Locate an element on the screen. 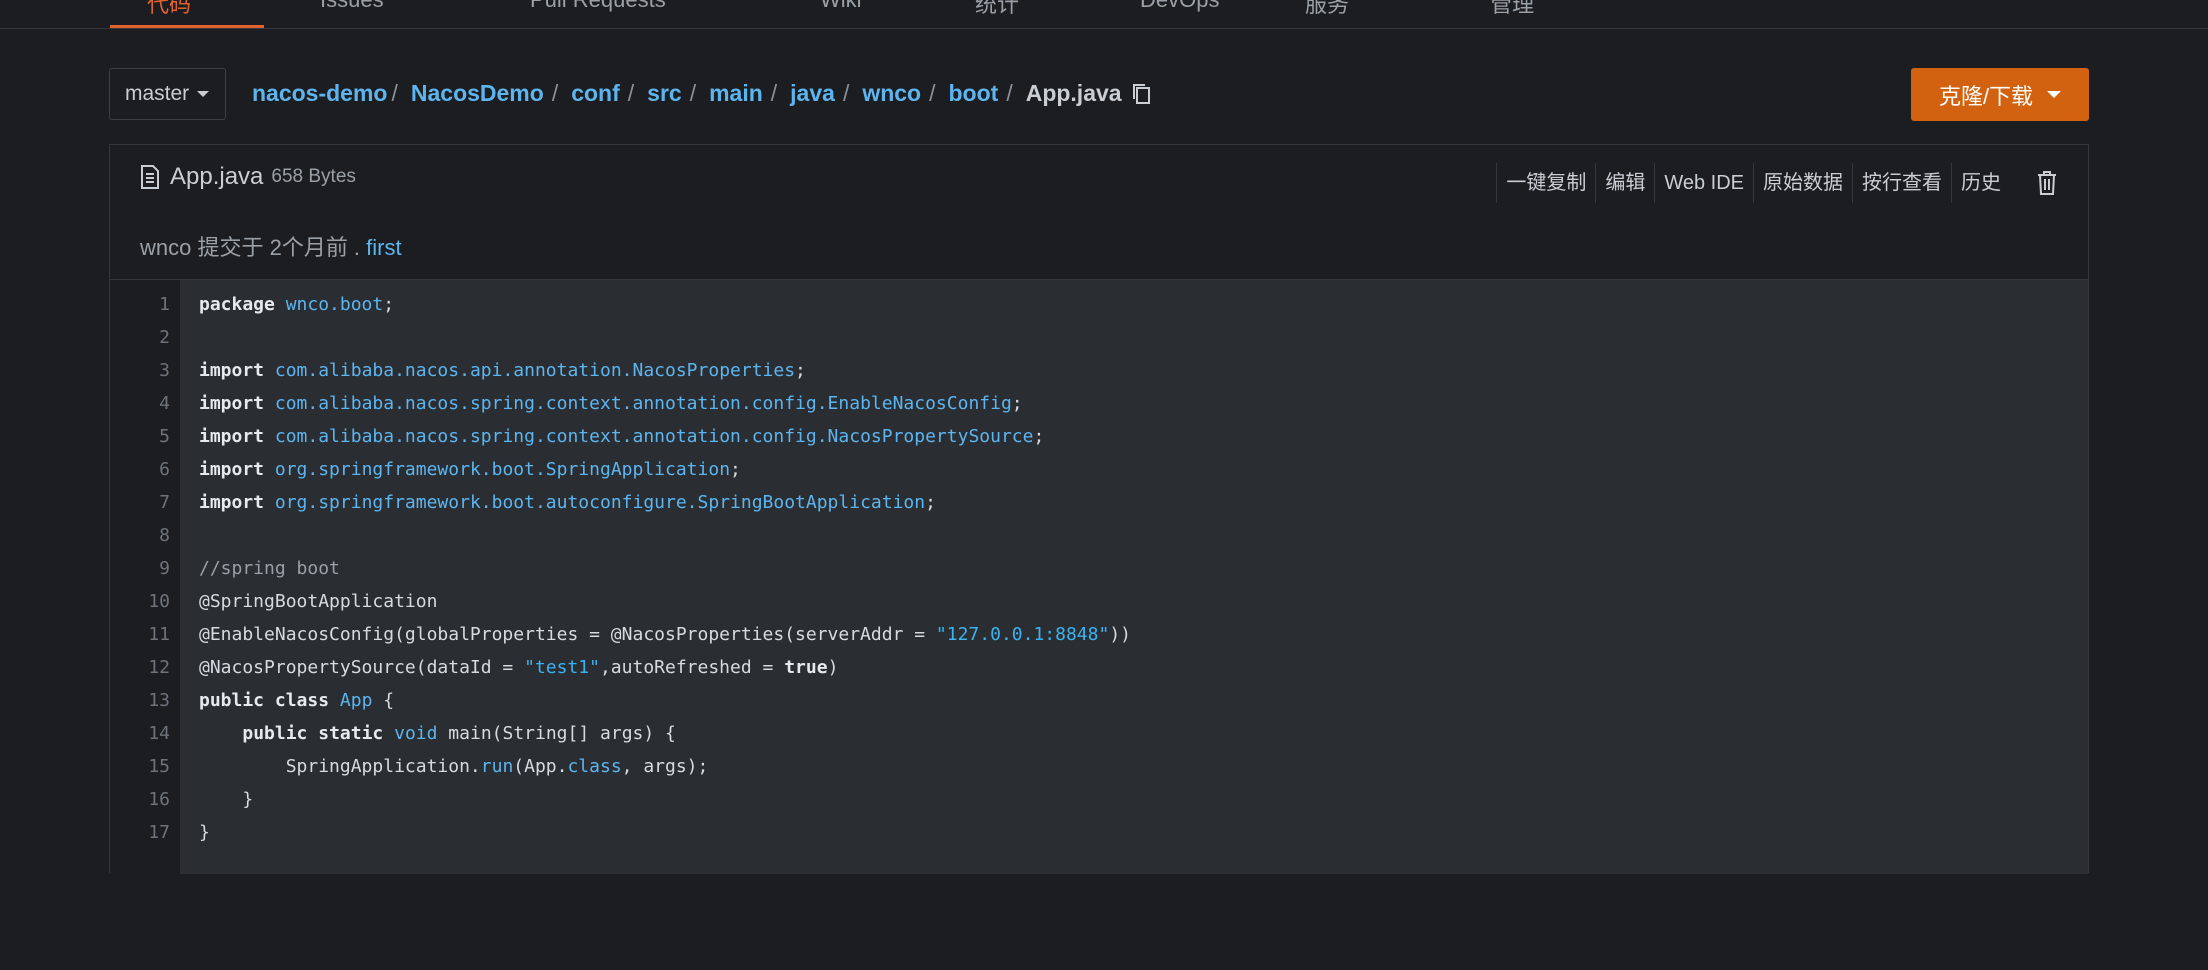  breadcrumb-repo: nacos-demo is located at coordinates (319, 93).